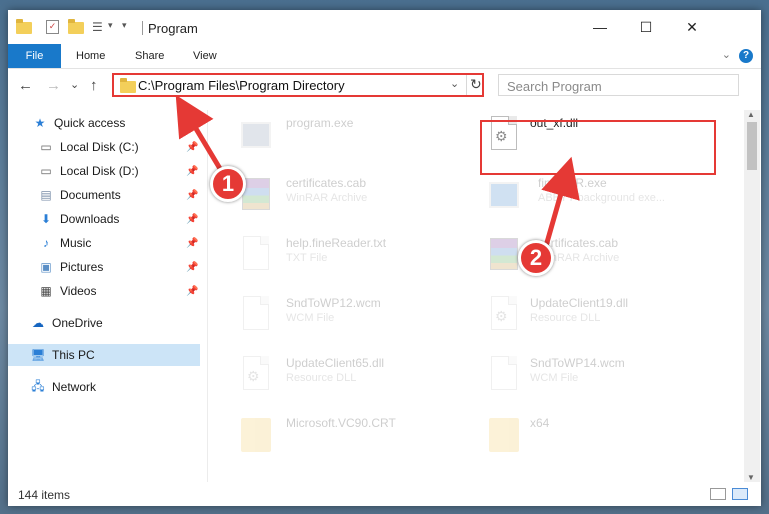 Image resolution: width=769 pixels, height=514 pixels. Describe the element at coordinates (560, 201) in the screenshot. I see `arrow-to-dll-file` at that location.